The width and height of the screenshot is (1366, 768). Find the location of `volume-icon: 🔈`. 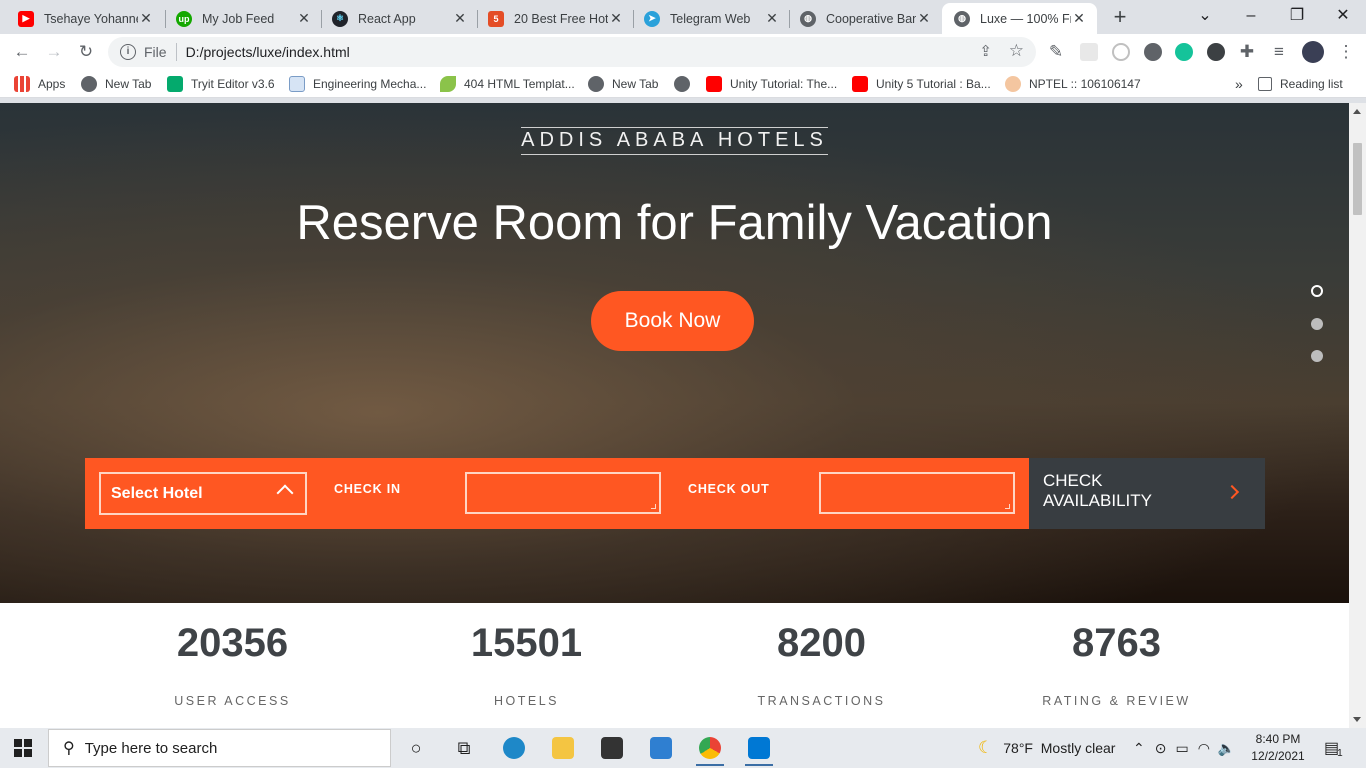

volume-icon: 🔈 is located at coordinates (1226, 748).